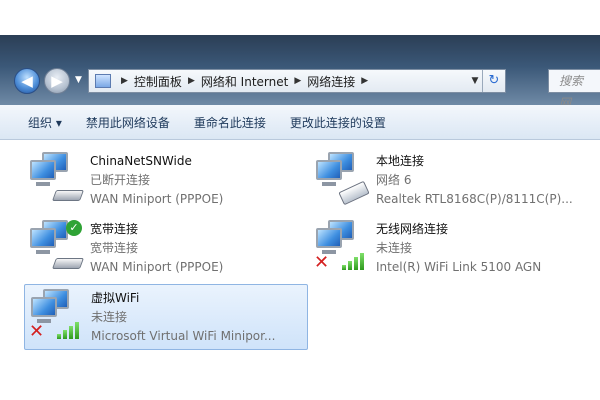 The width and height of the screenshot is (600, 400). I want to click on connection-status: 网络 6, so click(394, 180).